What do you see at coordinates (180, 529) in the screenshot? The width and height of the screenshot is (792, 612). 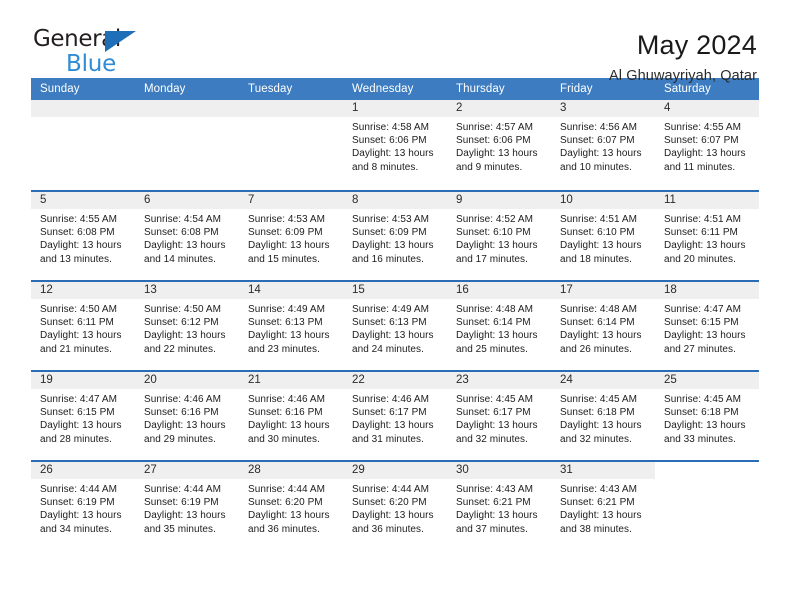 I see `daylight-text-line2: and 35 minutes.` at bounding box center [180, 529].